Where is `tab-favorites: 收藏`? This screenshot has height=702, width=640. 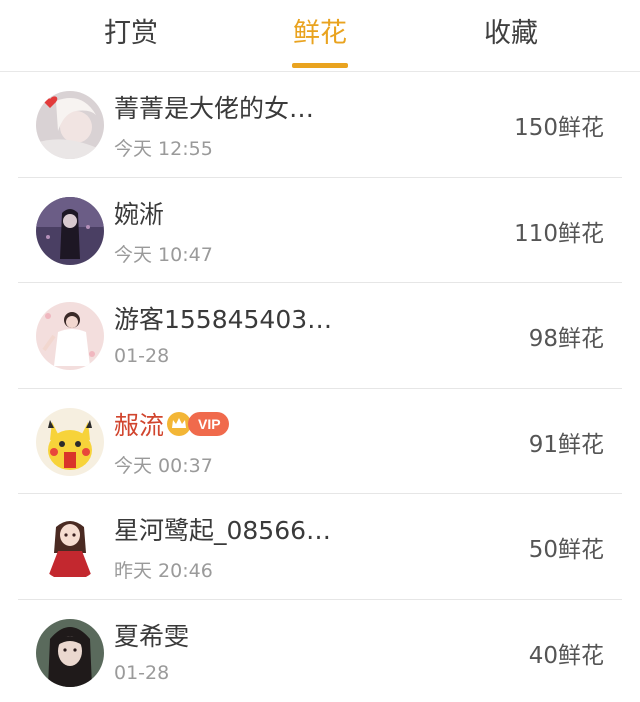 tab-favorites: 收藏 is located at coordinates (511, 39).